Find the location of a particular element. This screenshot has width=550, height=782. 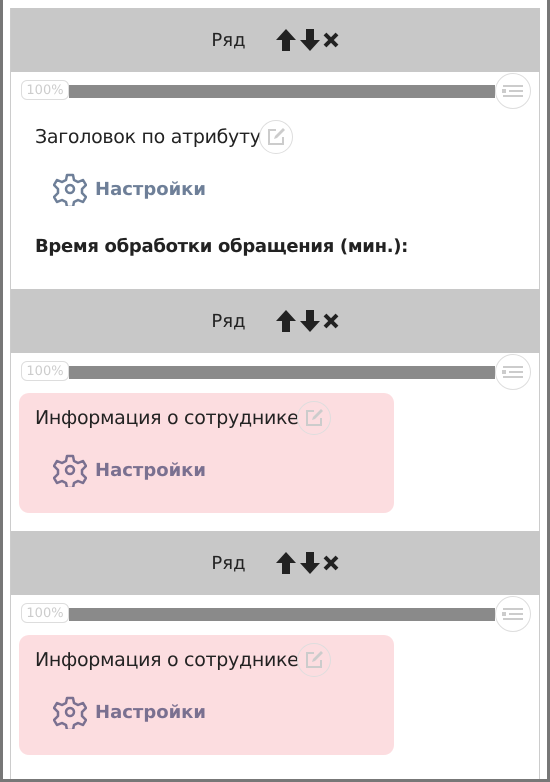

field-label: Время обработки обращения (мин.): is located at coordinates (222, 247).